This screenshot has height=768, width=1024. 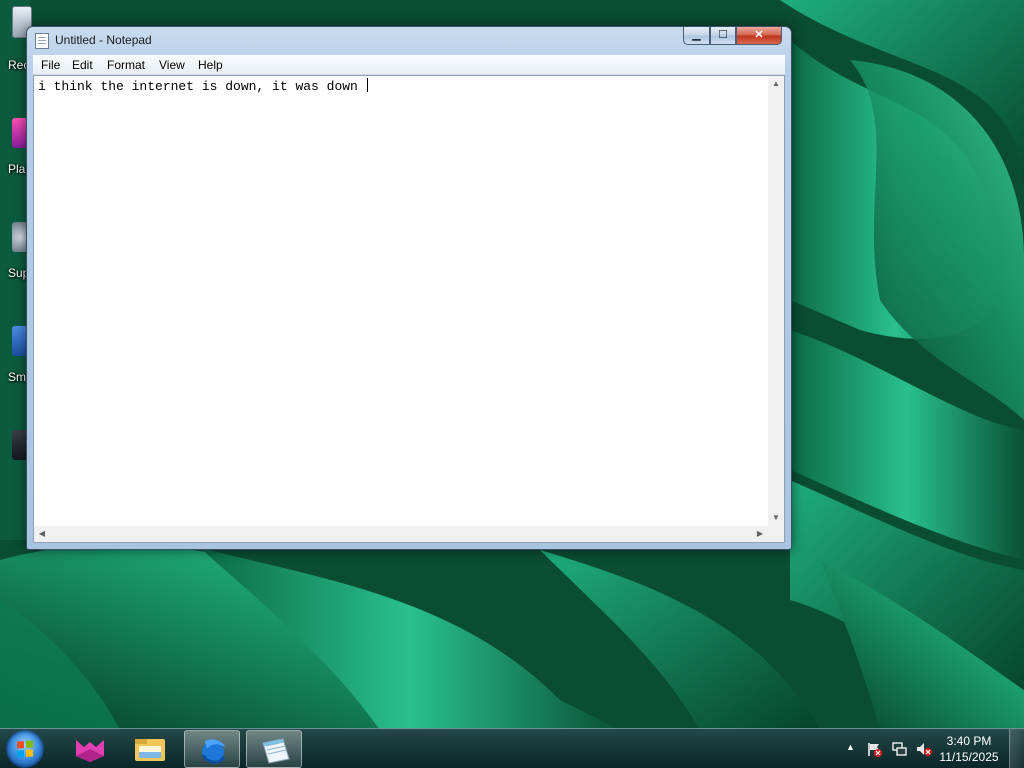 What do you see at coordinates (776, 518) in the screenshot?
I see `scroll-down-icon: ▼` at bounding box center [776, 518].